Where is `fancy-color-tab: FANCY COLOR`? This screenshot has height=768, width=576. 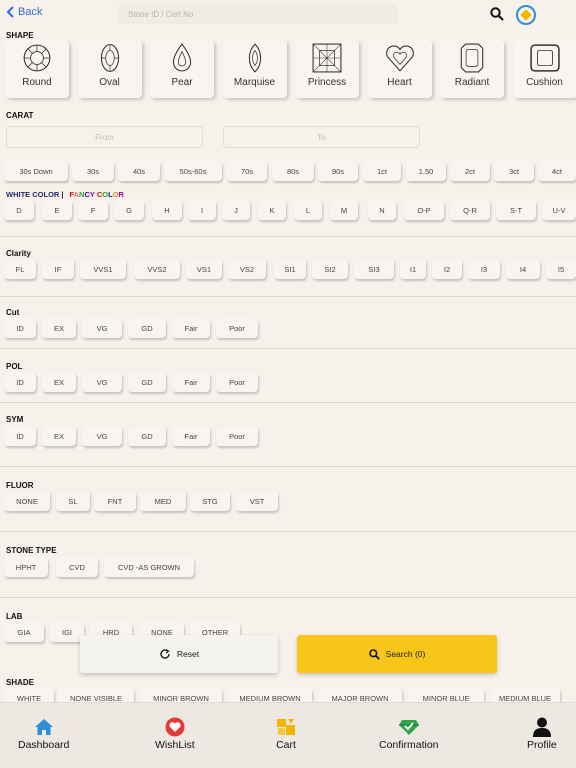 fancy-color-tab: FANCY COLOR is located at coordinates (96, 194).